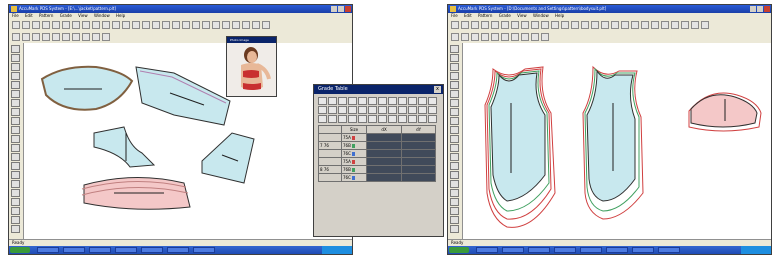 The height and width of the screenshot is (259, 774). Describe the element at coordinates (377, 169) in the screenshot. I see `table-row: 8 76 76B` at that location.